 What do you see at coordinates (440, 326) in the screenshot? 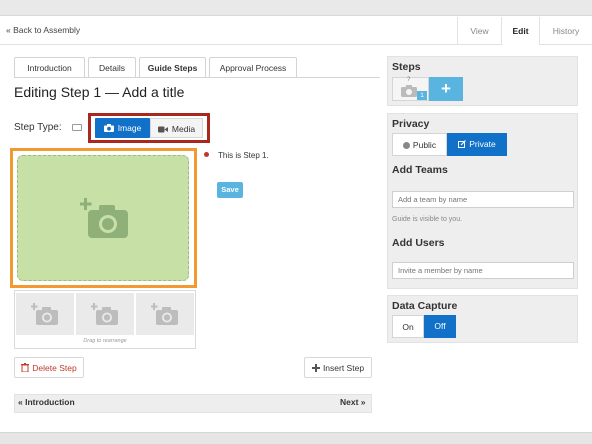
I see `data-capture-off-button: Off` at bounding box center [440, 326].